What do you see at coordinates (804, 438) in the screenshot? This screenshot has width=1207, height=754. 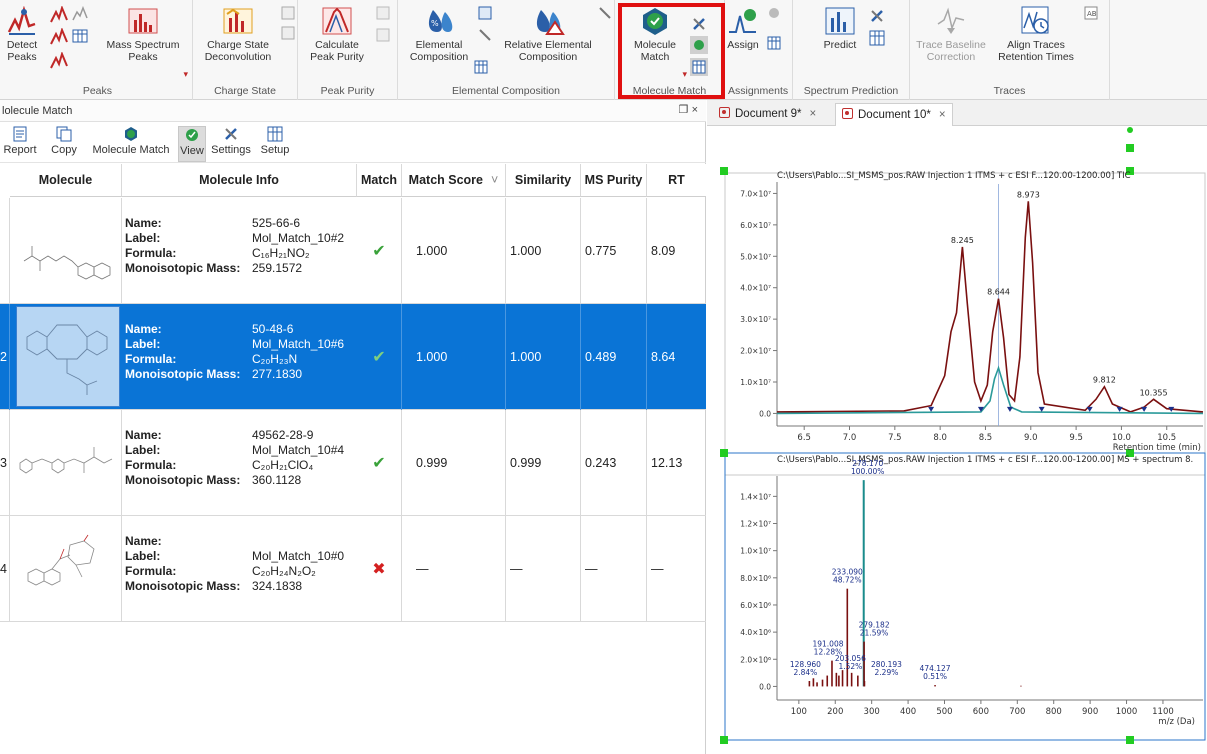 I see `x-tick-label: 6.5` at bounding box center [804, 438].